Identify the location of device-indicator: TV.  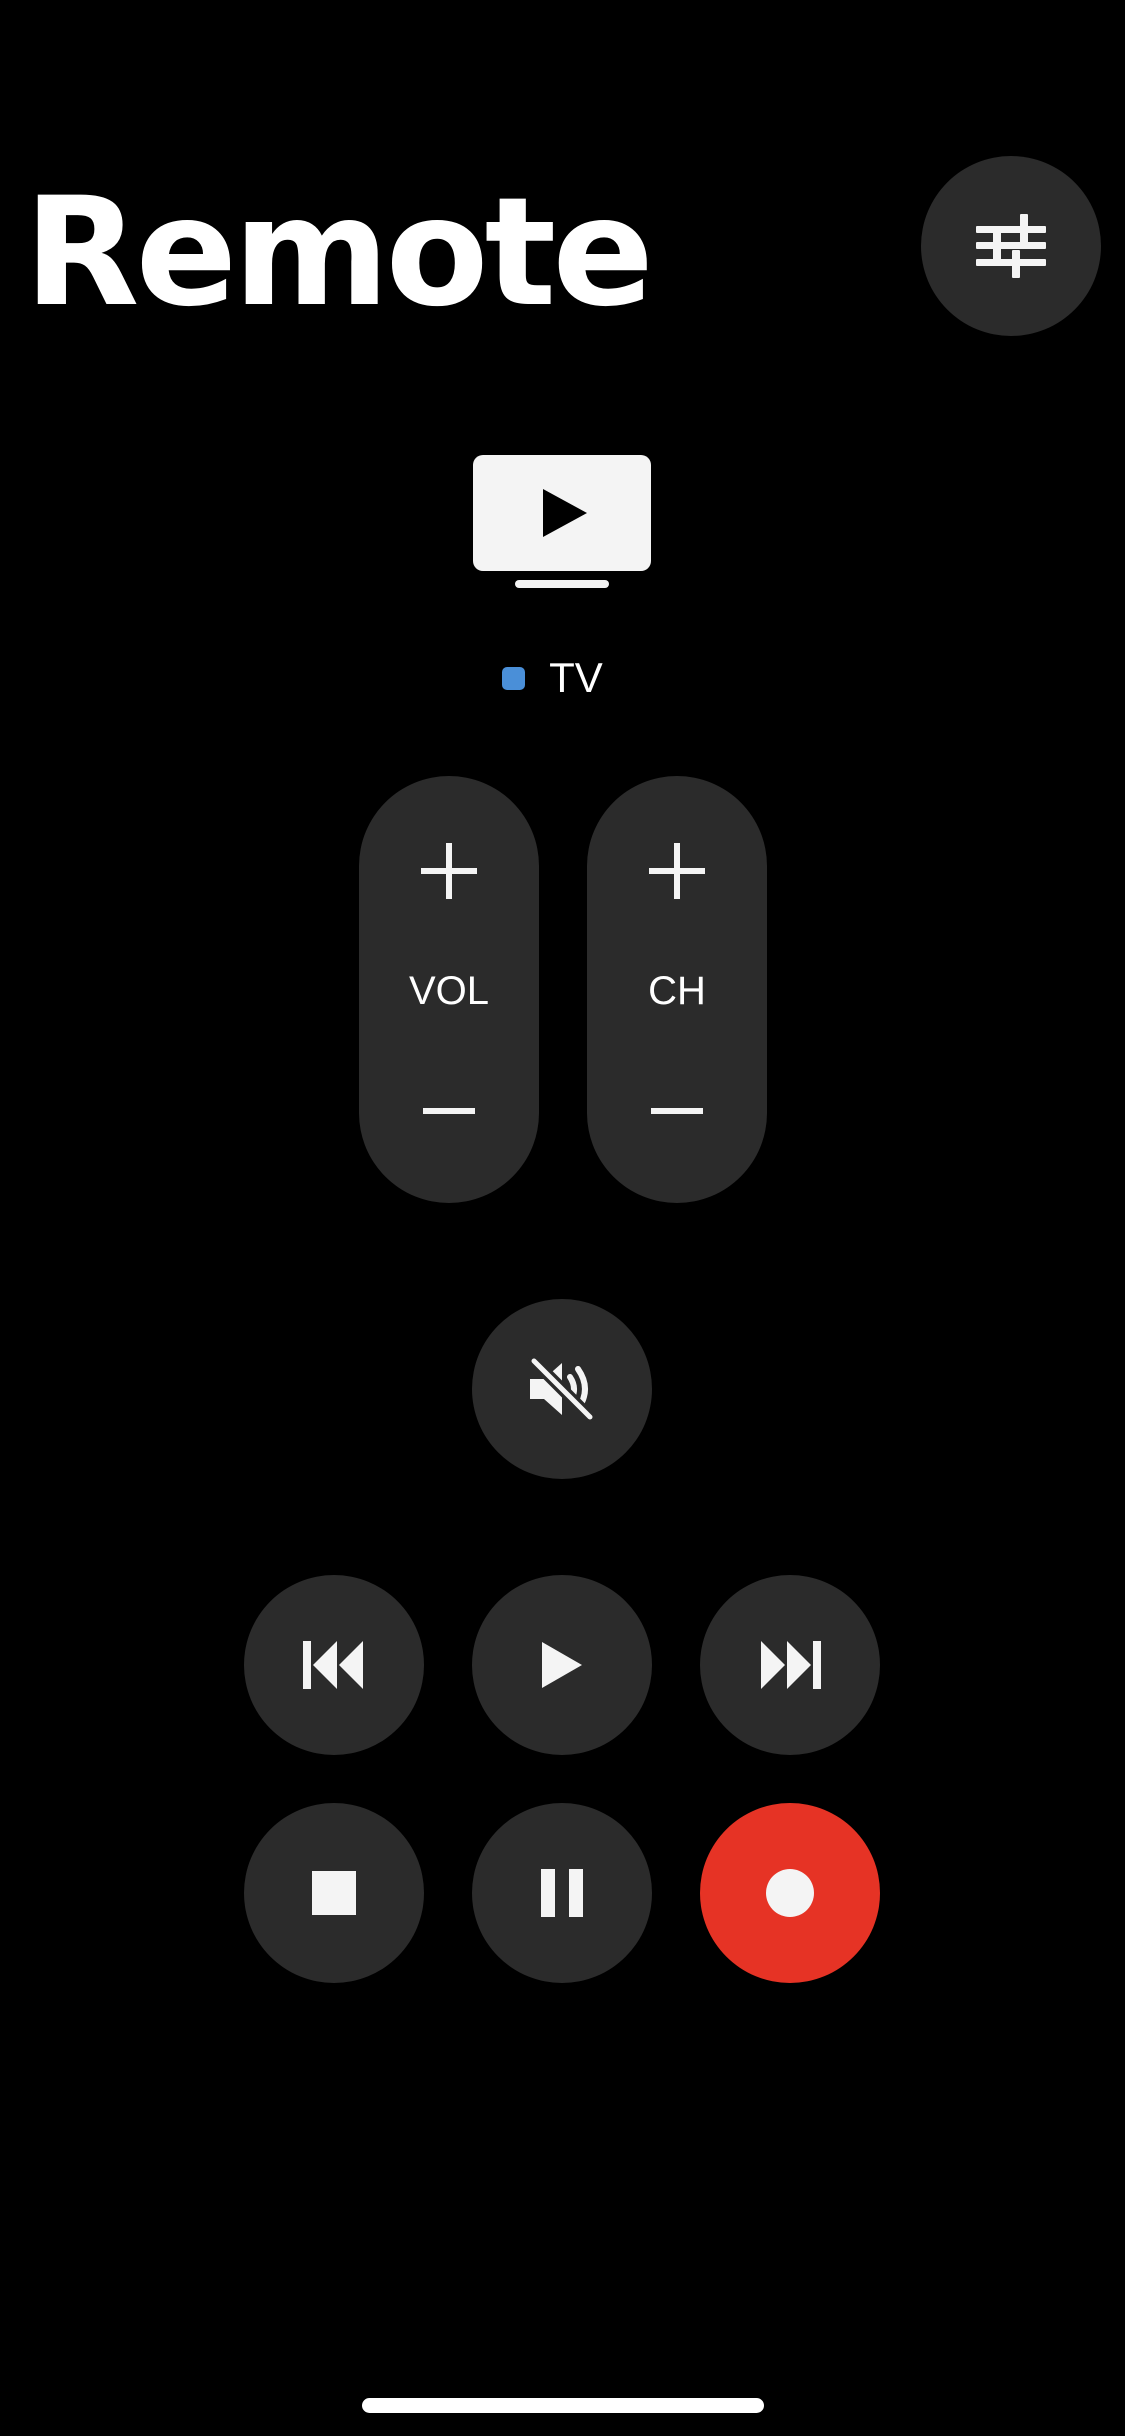
(562, 678).